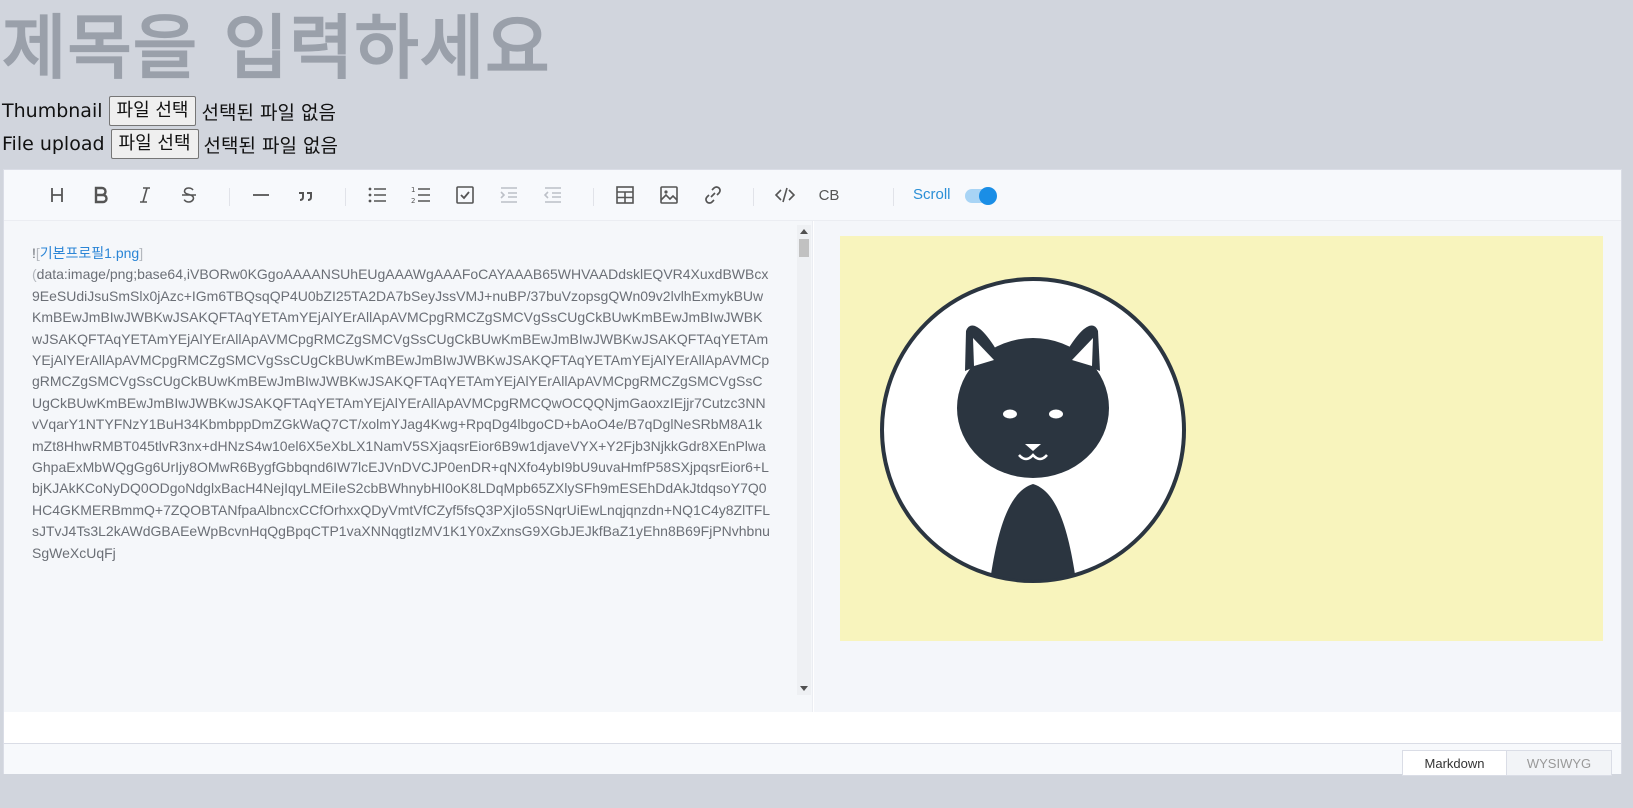 Image resolution: width=1633 pixels, height=808 pixels. I want to click on markdown-scrollbar, so click(804, 460).